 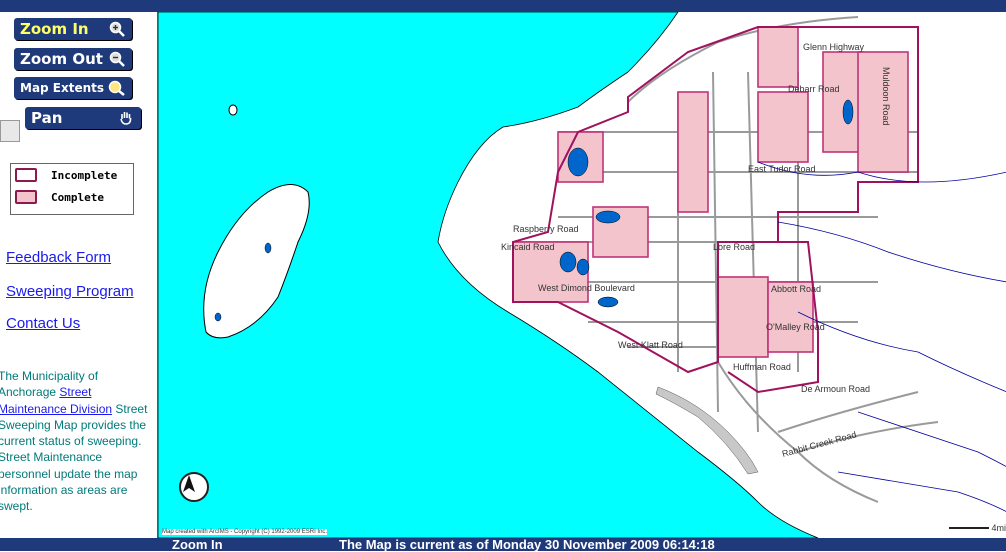 I want to click on label-omalley-road: O'Malley Road, so click(x=795, y=327).